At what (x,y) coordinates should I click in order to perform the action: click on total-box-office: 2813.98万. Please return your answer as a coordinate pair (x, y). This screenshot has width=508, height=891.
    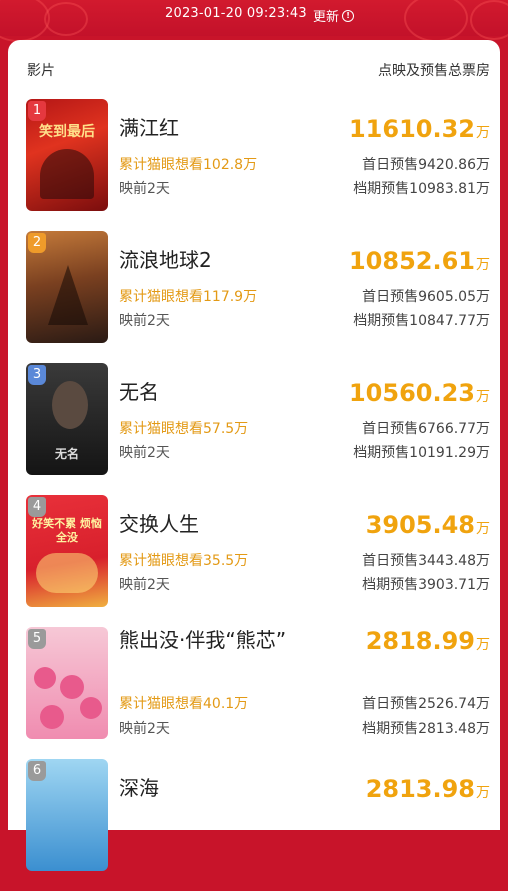
    Looking at the image, I should click on (428, 789).